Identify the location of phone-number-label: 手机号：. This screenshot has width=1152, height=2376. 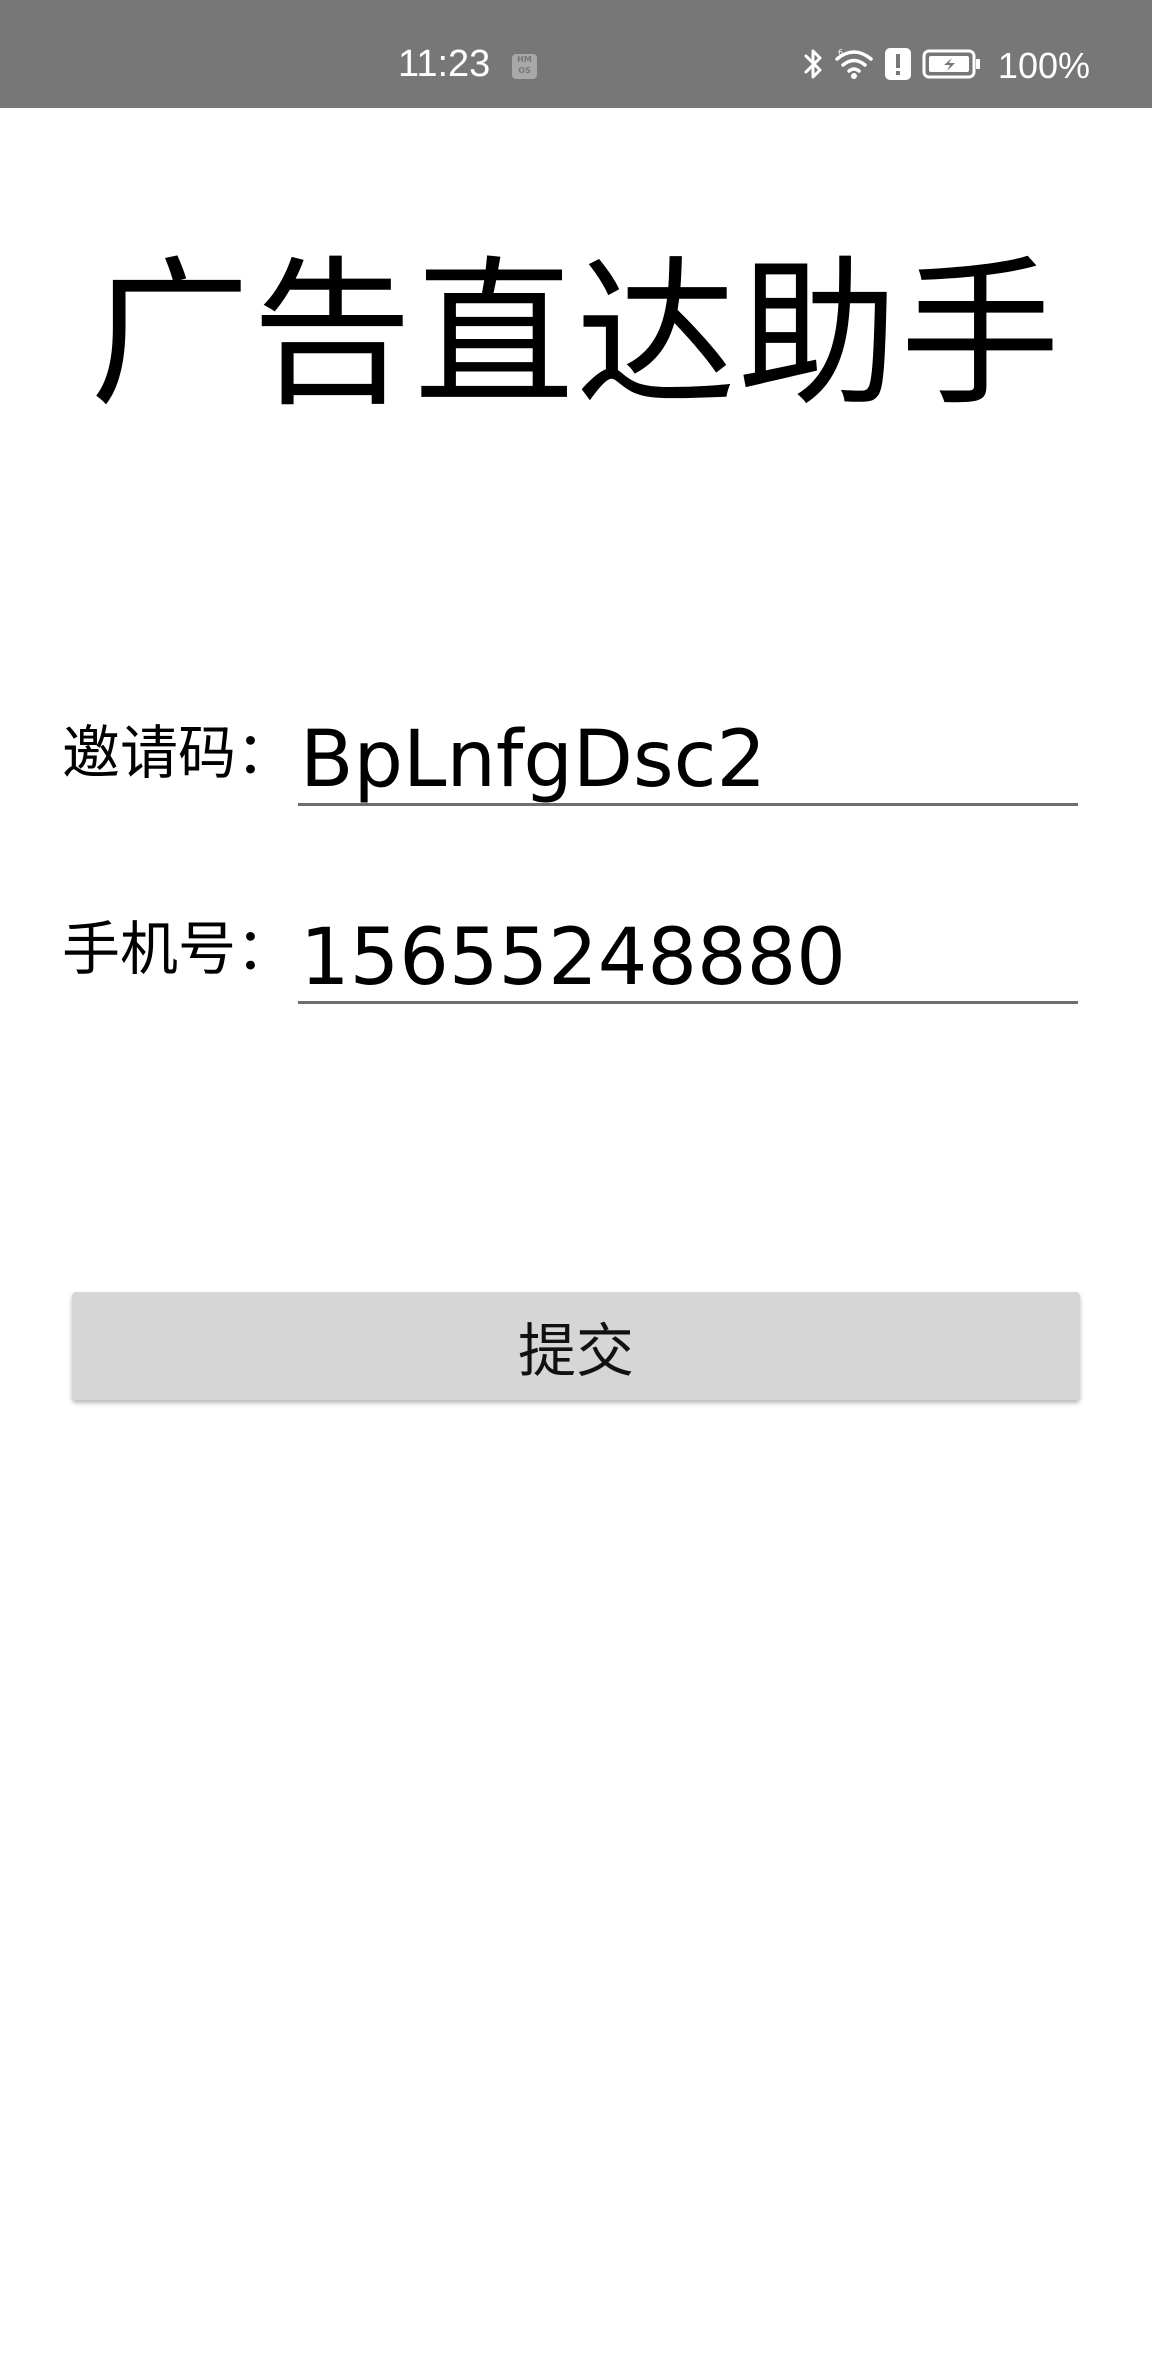
(178, 949).